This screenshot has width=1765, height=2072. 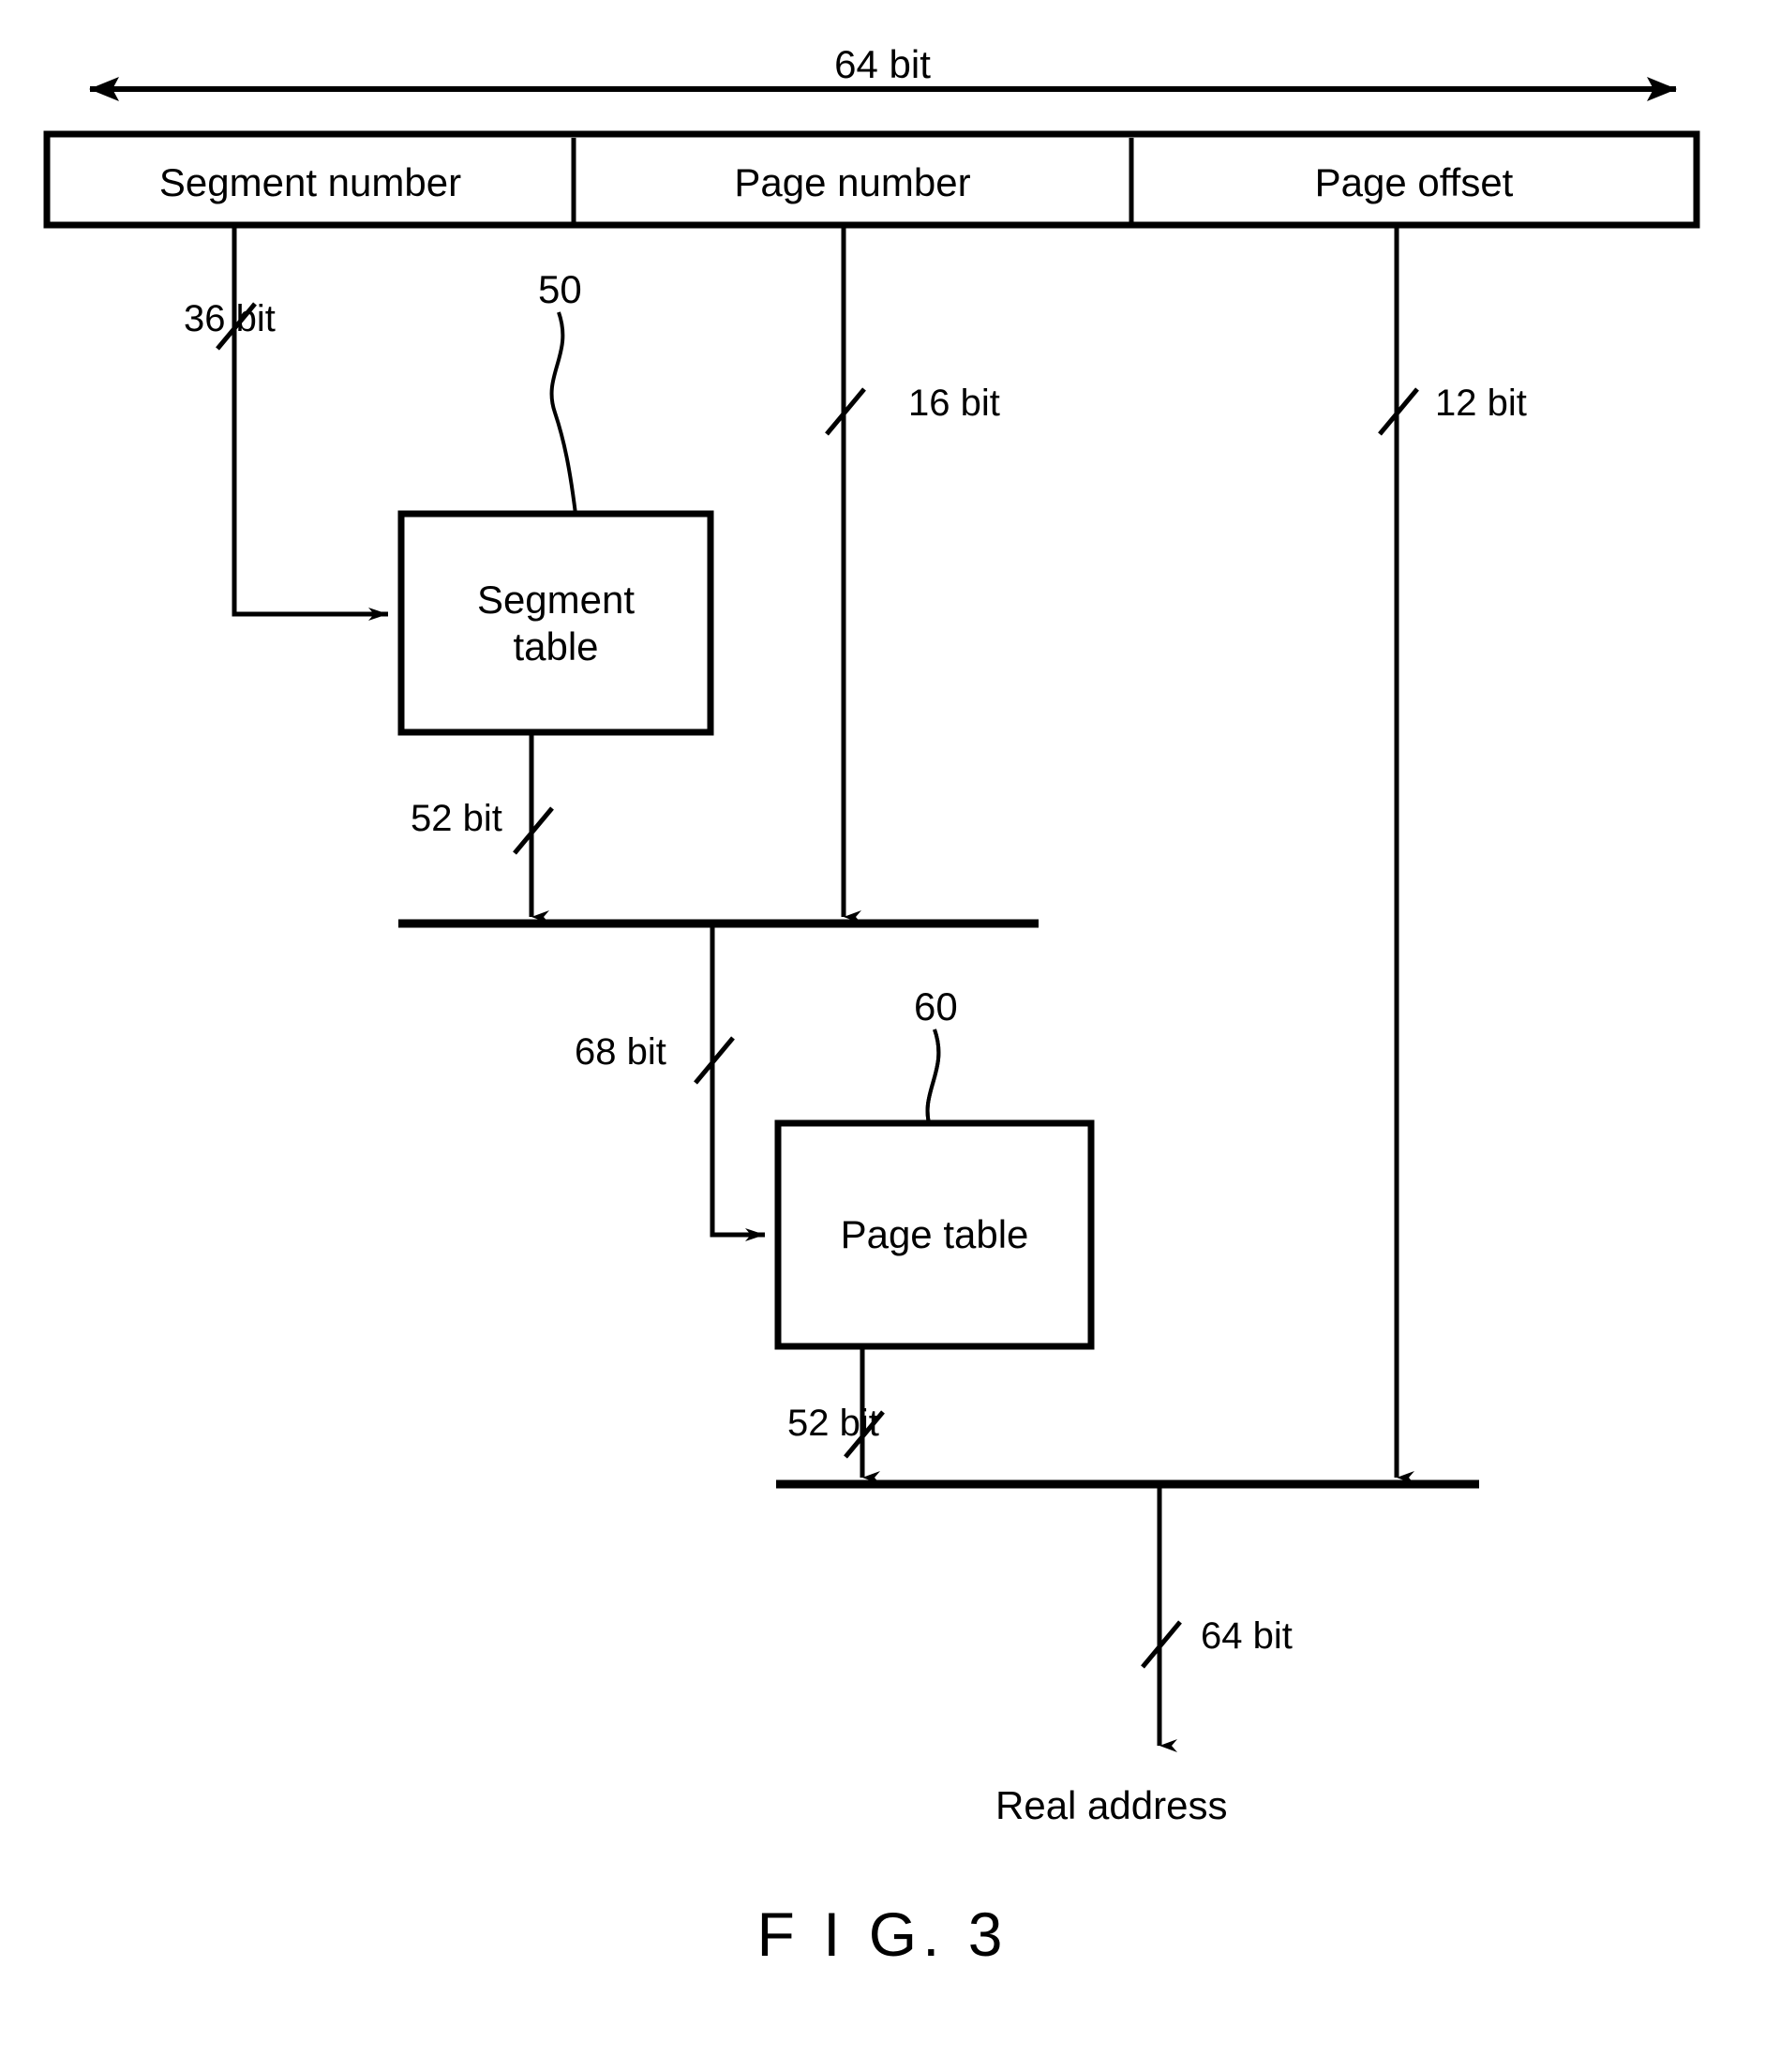 What do you see at coordinates (833, 1423) in the screenshot?
I see `bit-label-page-table-output: 52 bit` at bounding box center [833, 1423].